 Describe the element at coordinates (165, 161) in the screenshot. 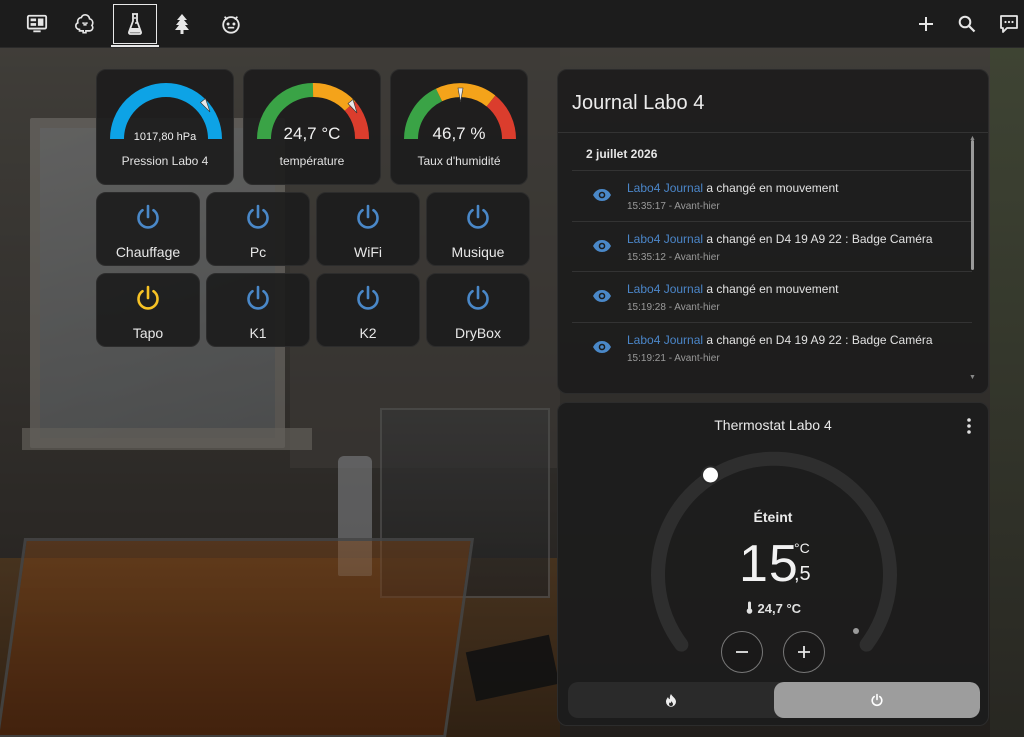

I see `gauge-label: Pression Labo 4` at that location.